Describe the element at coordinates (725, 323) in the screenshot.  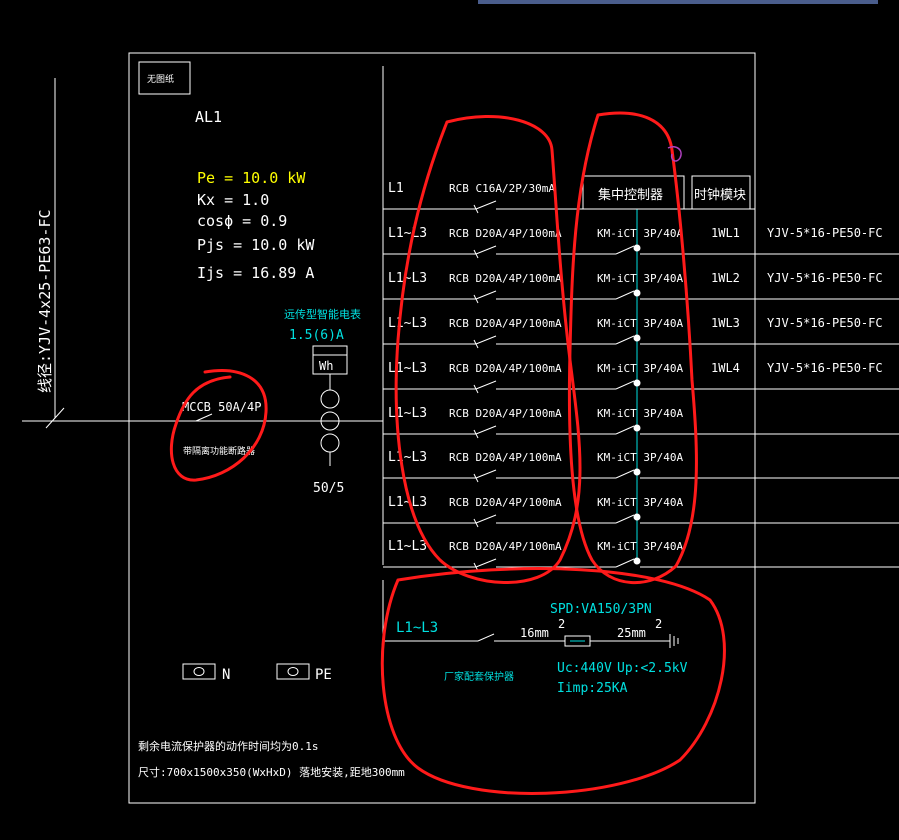
I see `circuit-id: 1WL3` at that location.